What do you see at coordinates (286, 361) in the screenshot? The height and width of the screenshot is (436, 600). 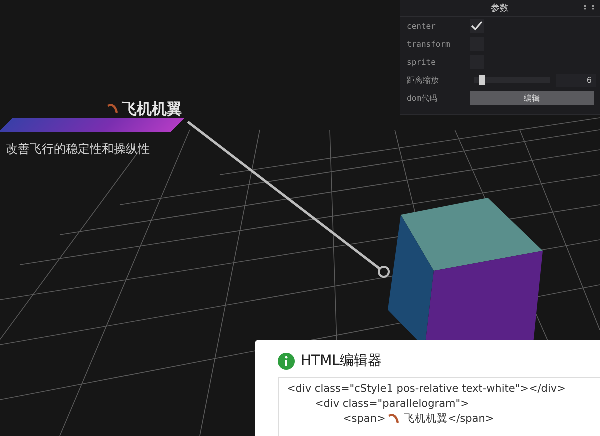 I see `info-icon` at bounding box center [286, 361].